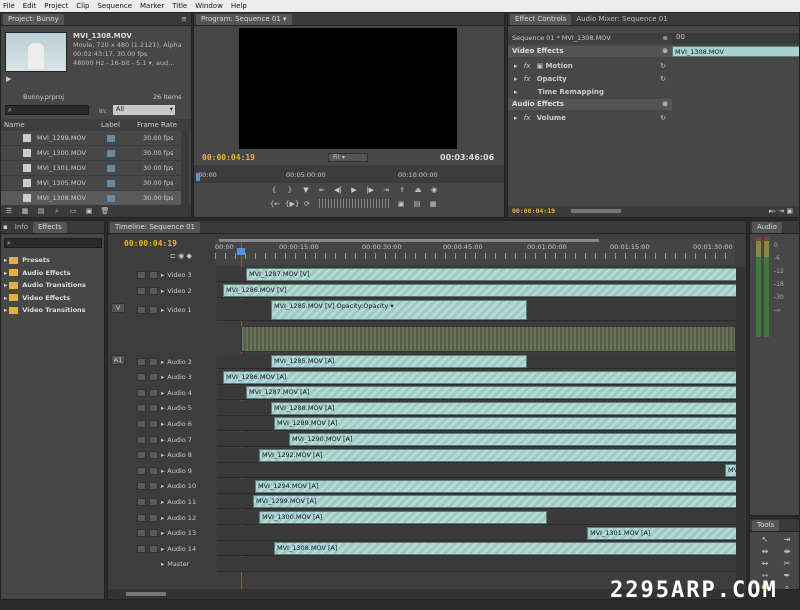  Describe the element at coordinates (54, 285) in the screenshot. I see `effects-folder: ▸ Audio Transitions` at that location.